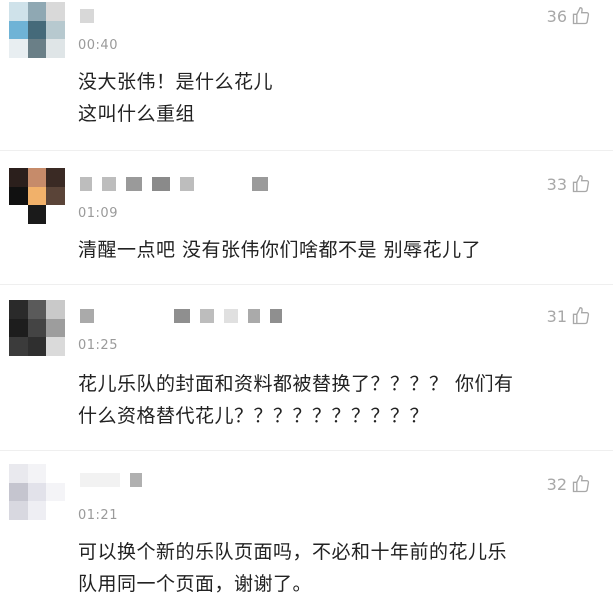  I want to click on comment-time: 01:25, so click(98, 345).